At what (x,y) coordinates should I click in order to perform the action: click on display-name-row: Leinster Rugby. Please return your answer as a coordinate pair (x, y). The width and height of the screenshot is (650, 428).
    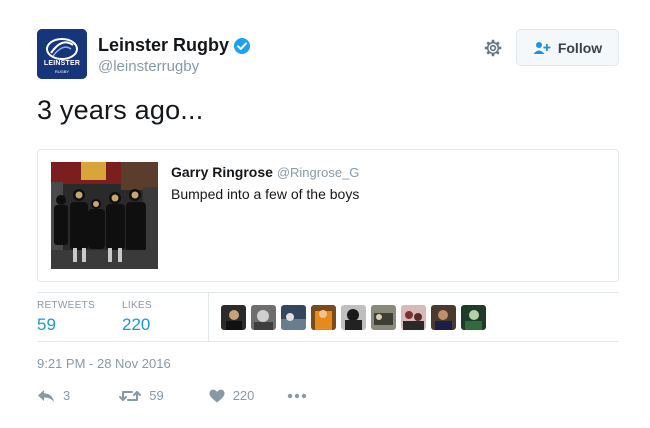
    Looking at the image, I should click on (174, 45).